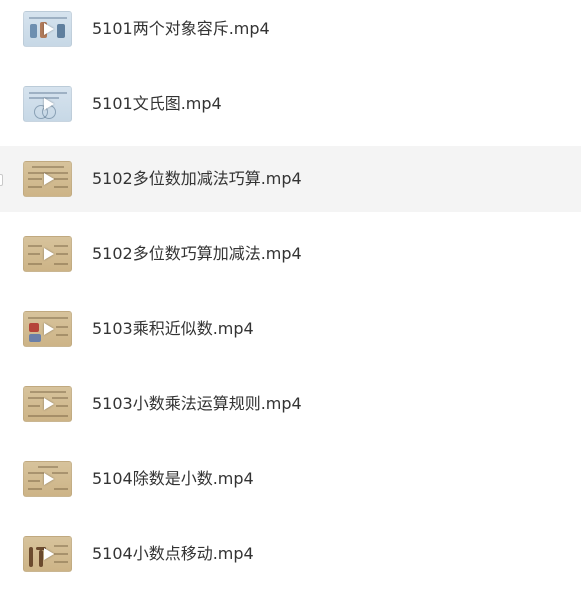 The image size is (581, 589). Describe the element at coordinates (173, 329) in the screenshot. I see `file-name: 5103乘积近似数.mp4` at that location.